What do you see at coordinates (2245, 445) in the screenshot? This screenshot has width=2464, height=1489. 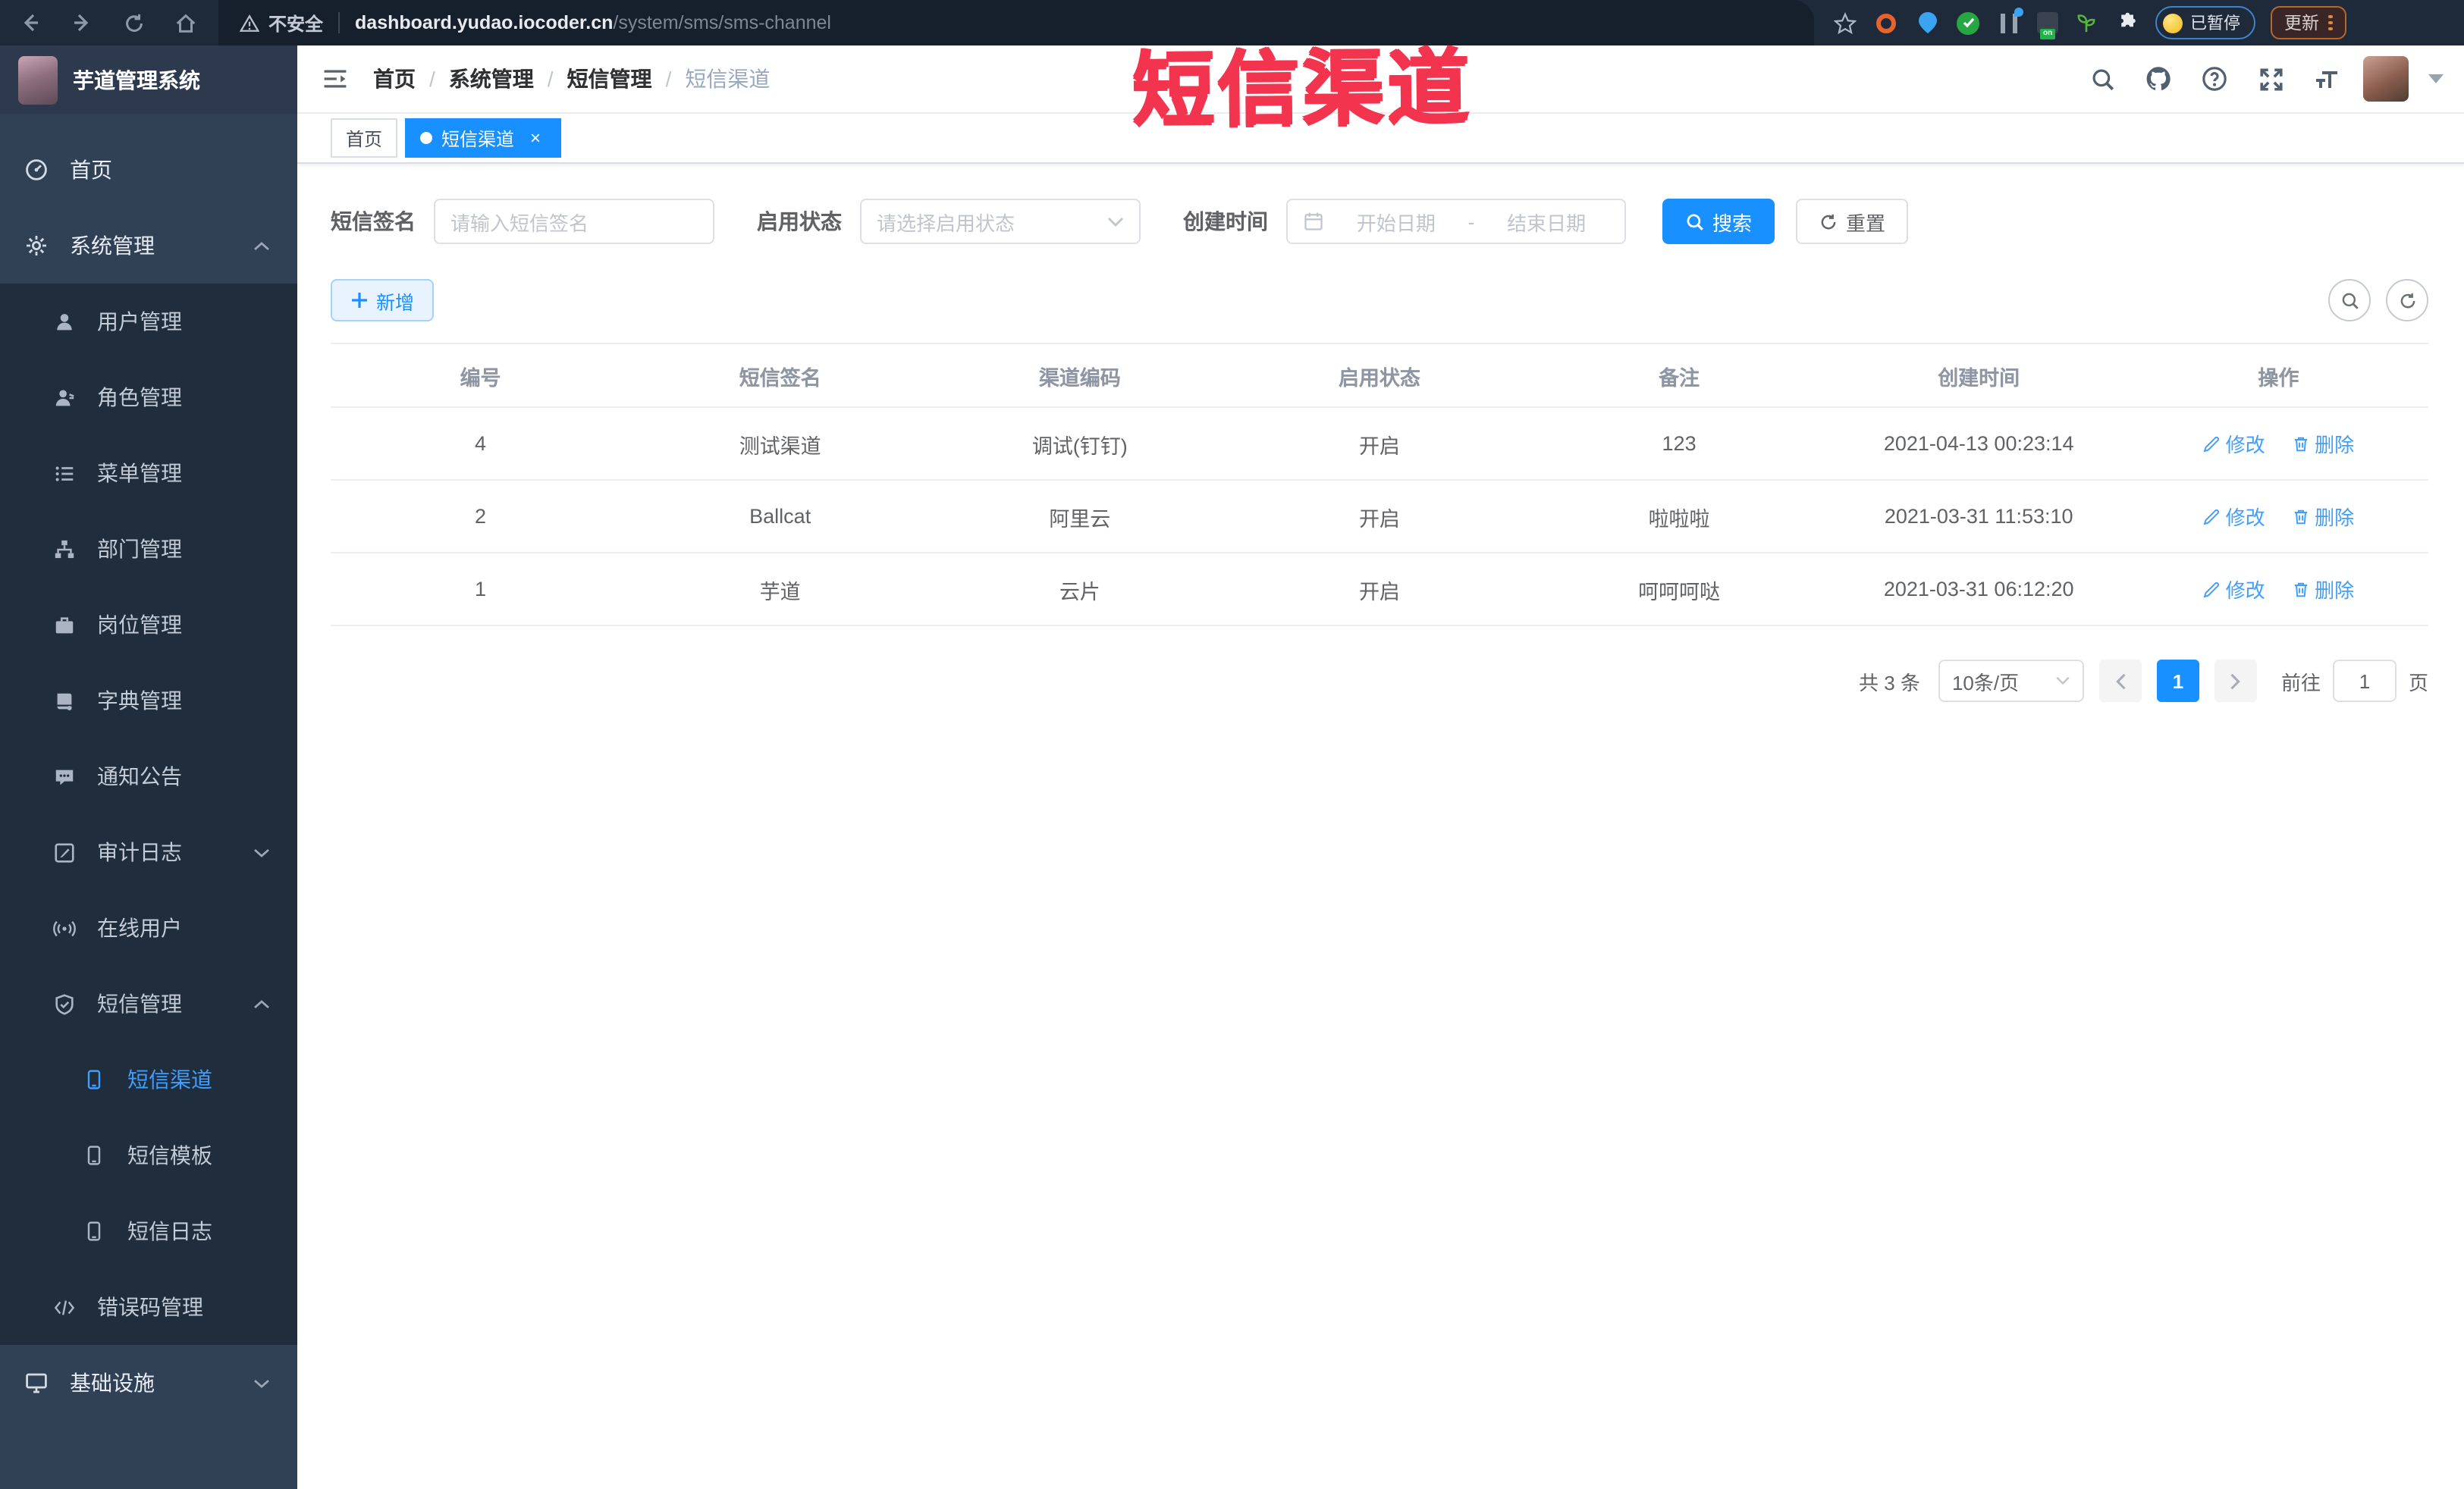 I see `link-label: 修改` at bounding box center [2245, 445].